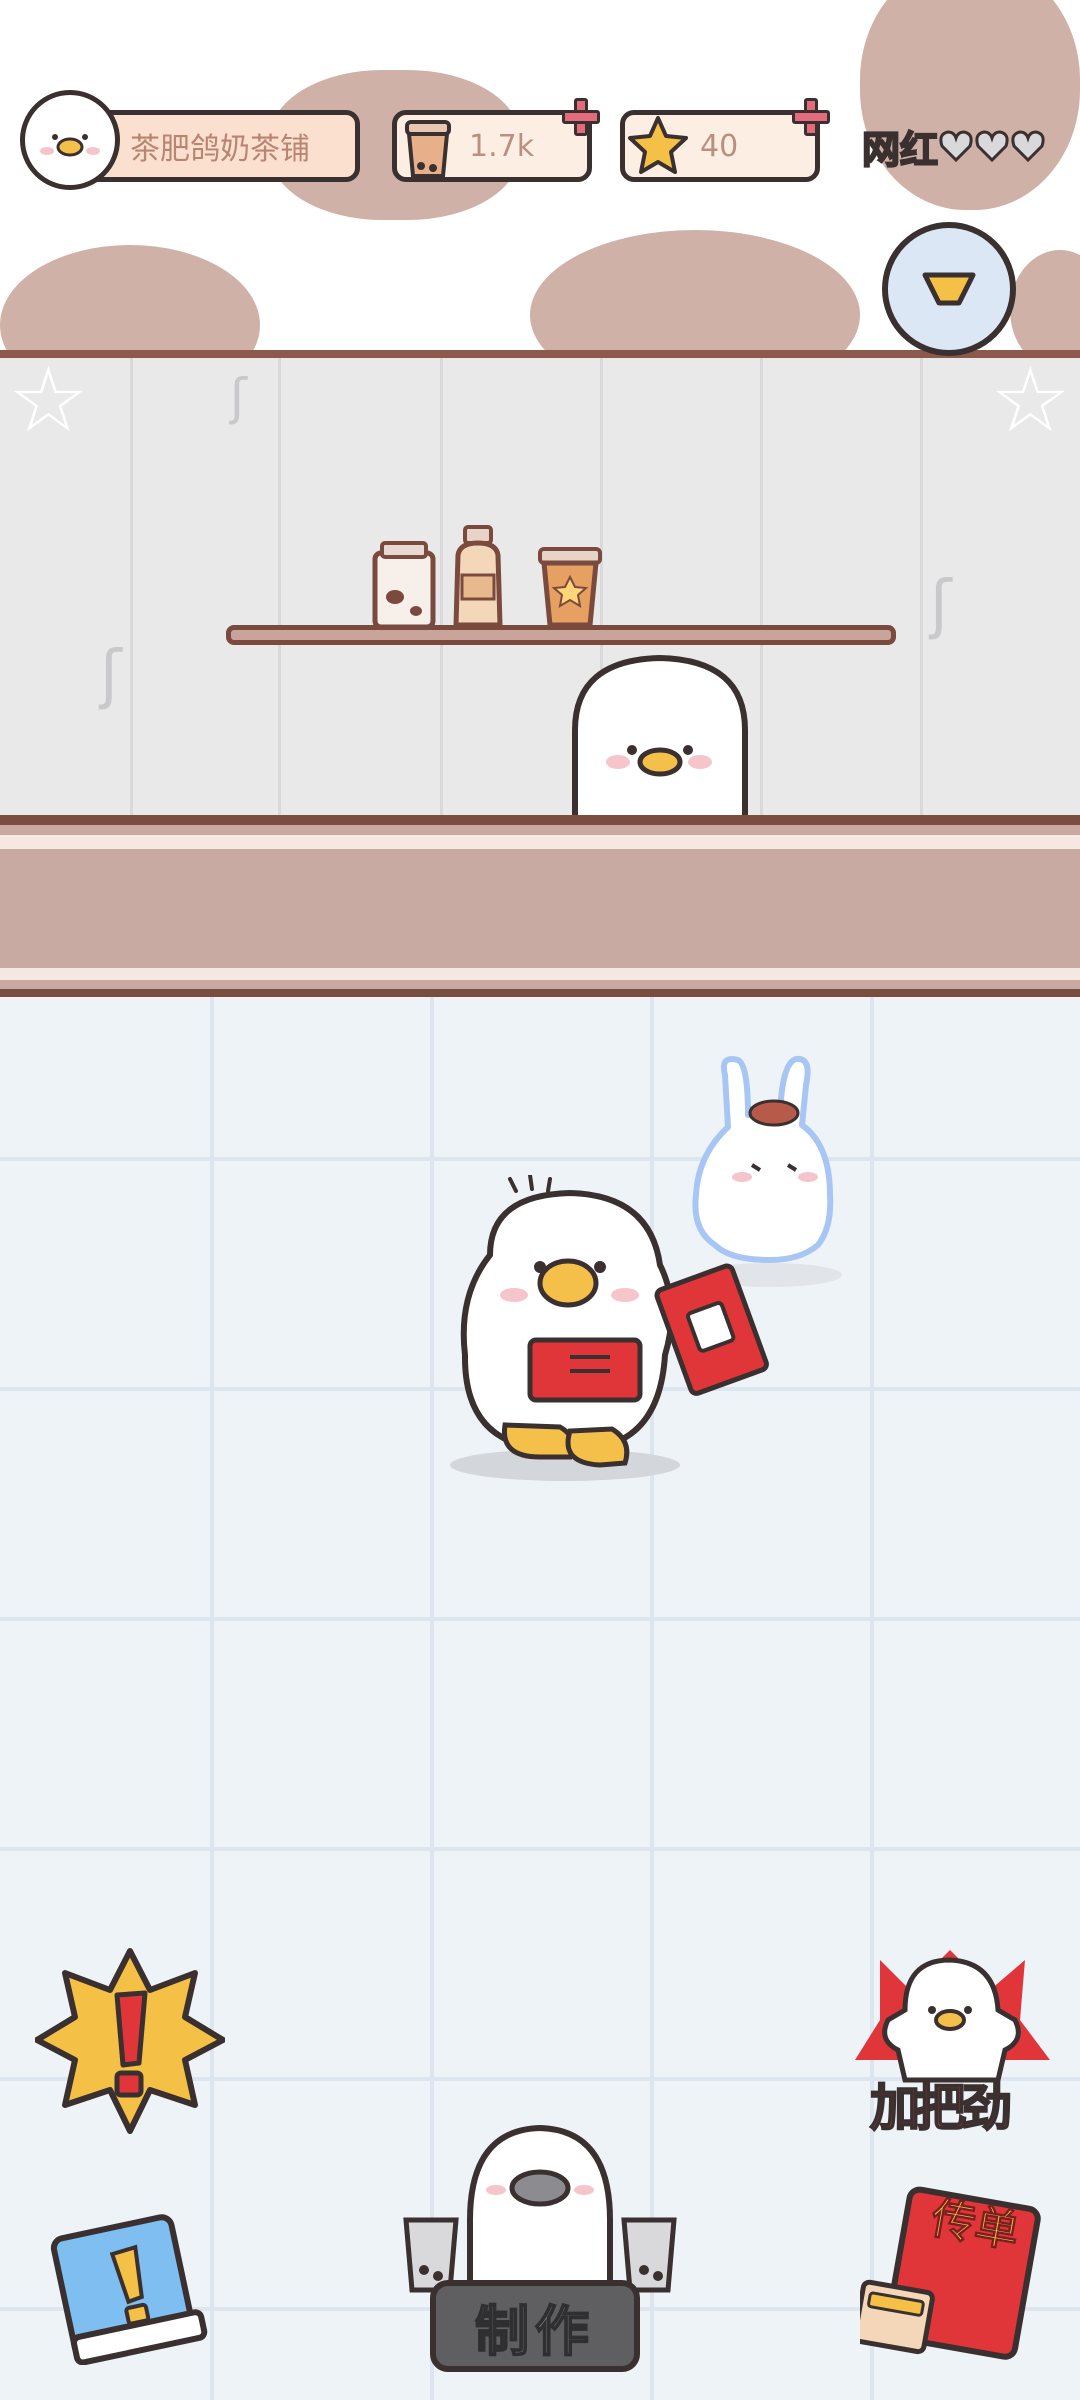  I want to click on dropdown-button, so click(949, 289).